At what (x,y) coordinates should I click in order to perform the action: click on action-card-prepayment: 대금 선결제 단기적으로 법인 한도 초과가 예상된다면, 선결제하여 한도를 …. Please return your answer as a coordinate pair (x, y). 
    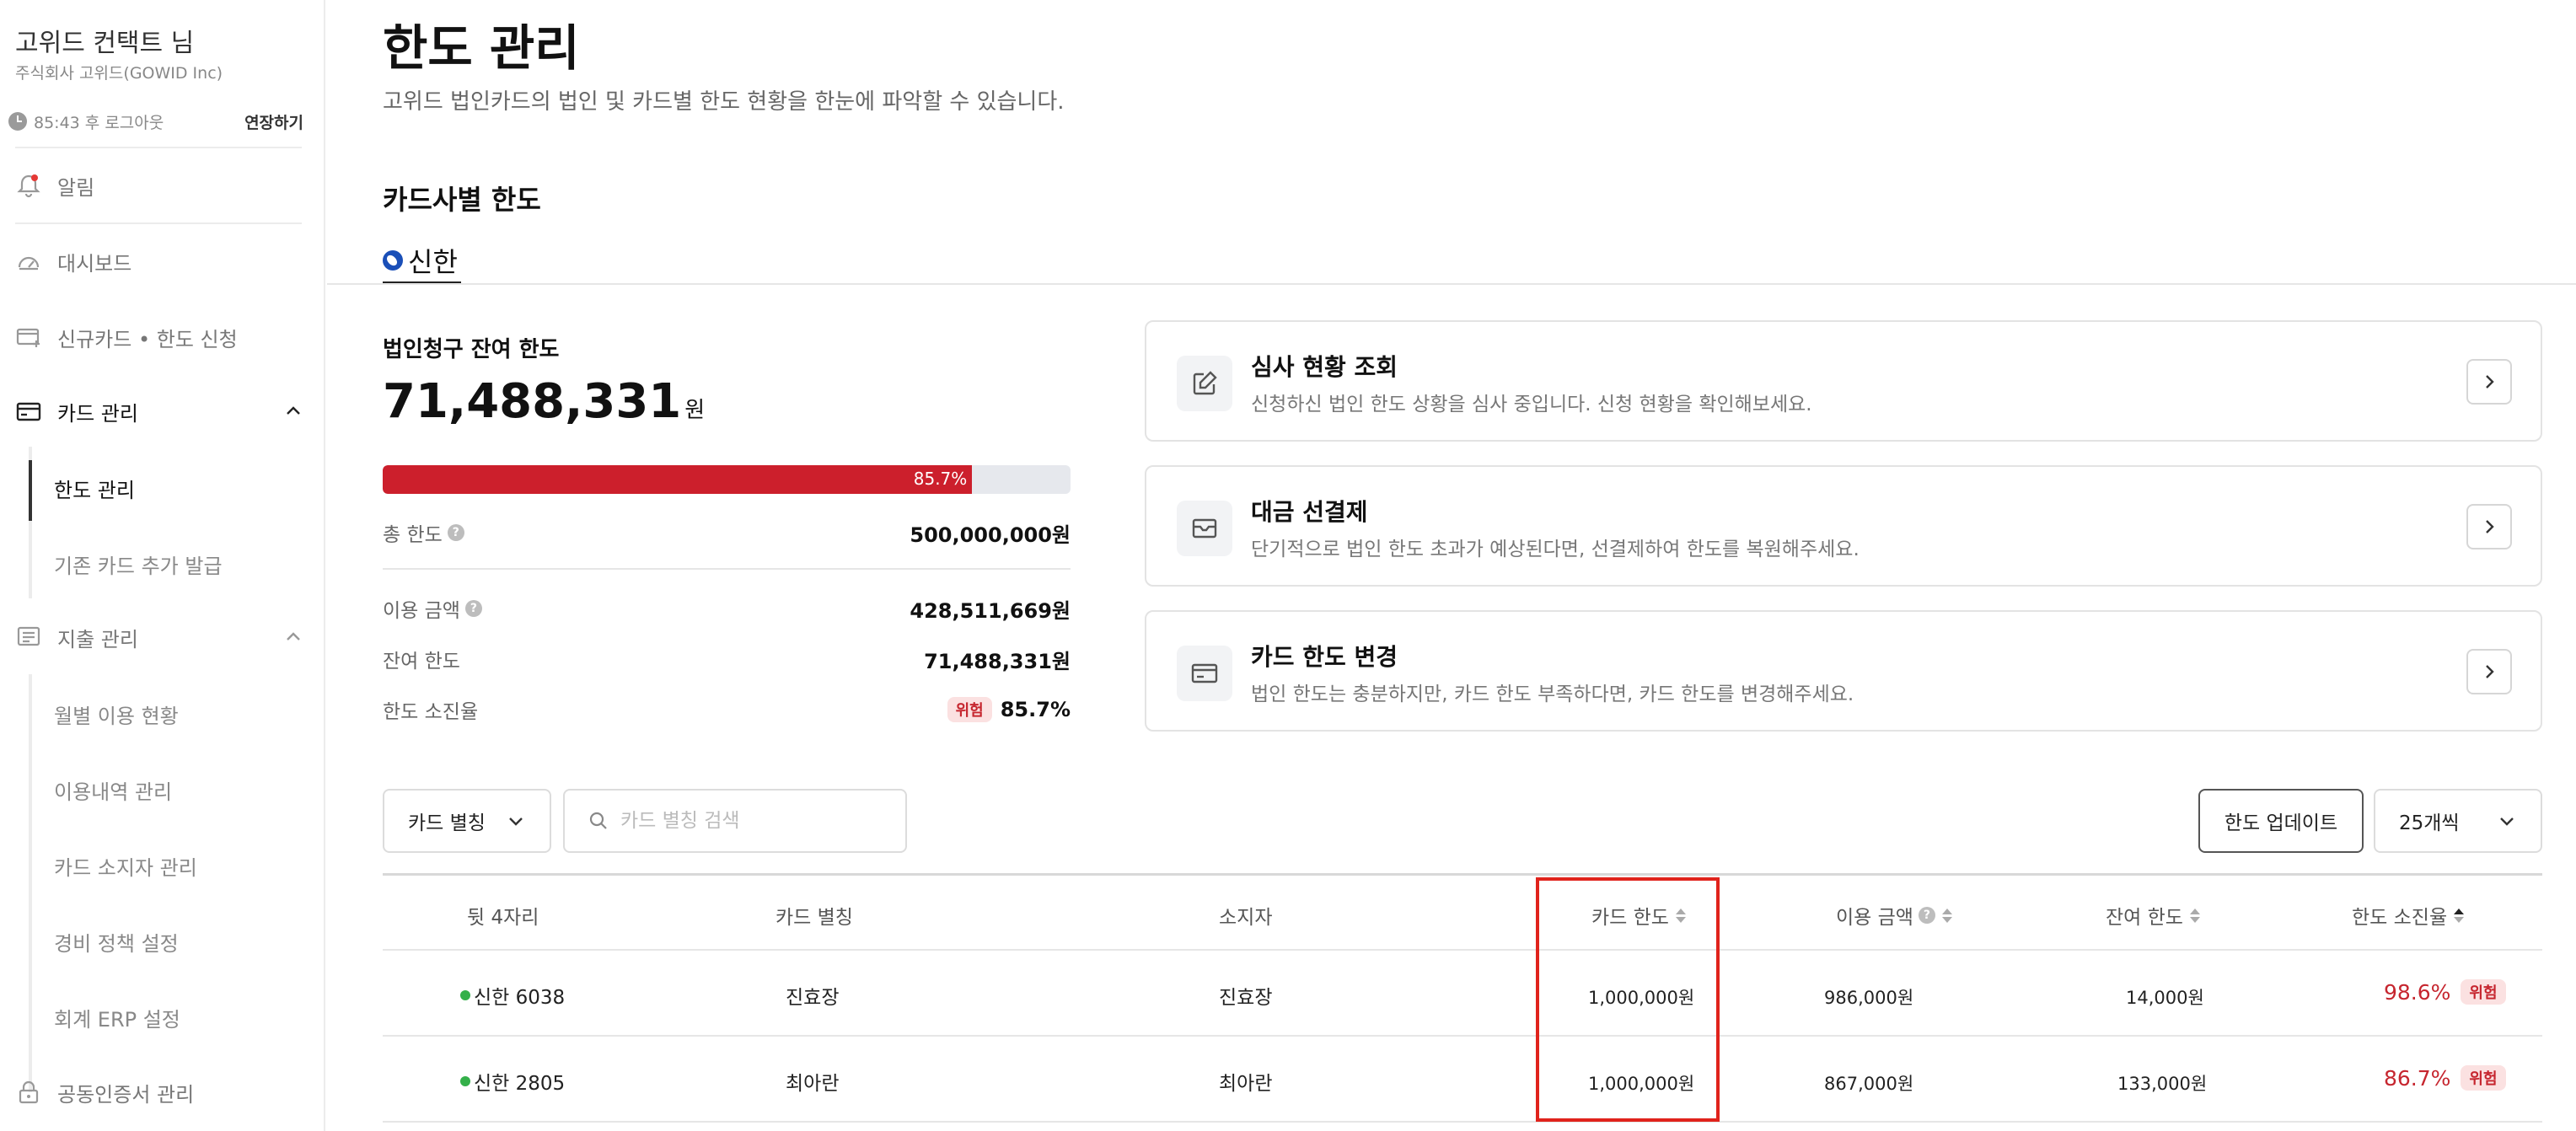
    Looking at the image, I should click on (1843, 526).